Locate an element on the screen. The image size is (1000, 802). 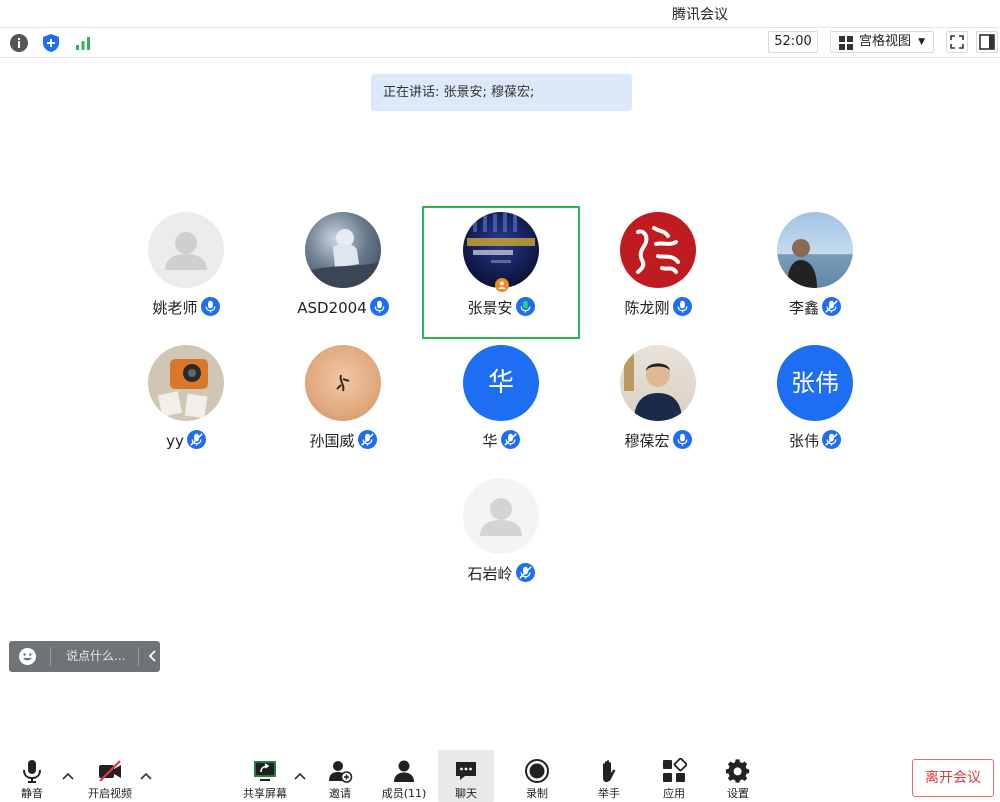
apps-button: 应用 is located at coordinates (674, 776).